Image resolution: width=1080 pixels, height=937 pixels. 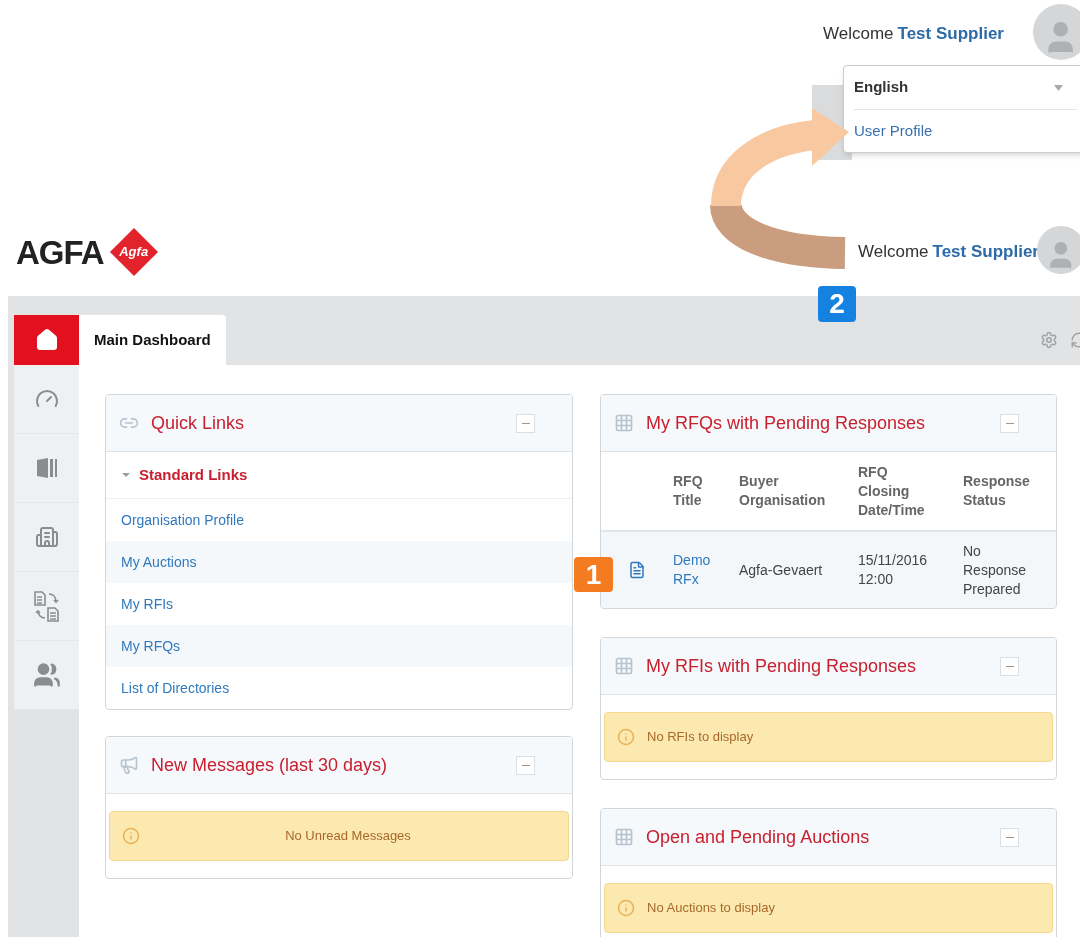 What do you see at coordinates (593, 574) in the screenshot?
I see `step-marker: 1` at bounding box center [593, 574].